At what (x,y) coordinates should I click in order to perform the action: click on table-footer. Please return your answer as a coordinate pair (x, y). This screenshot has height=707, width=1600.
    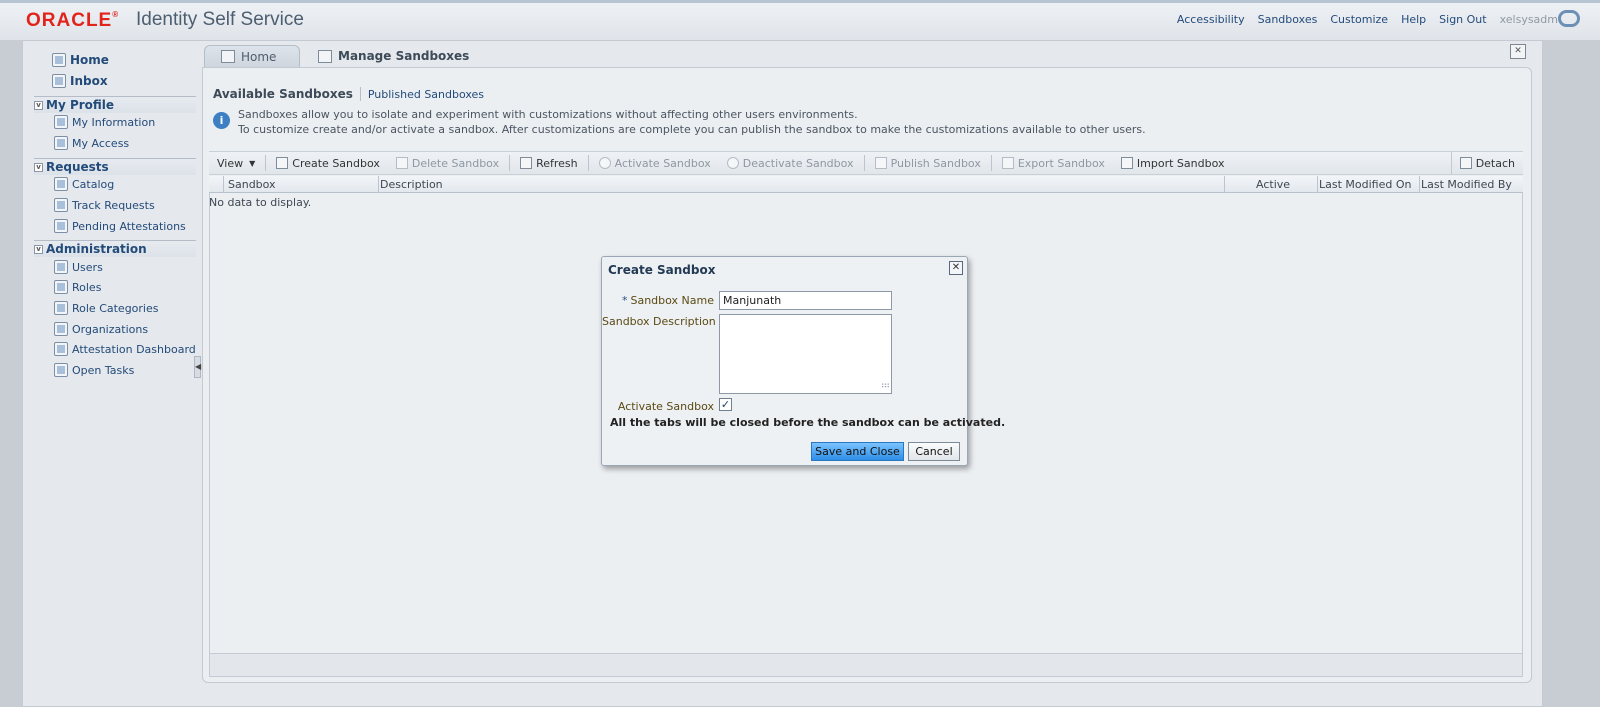
    Looking at the image, I should click on (866, 665).